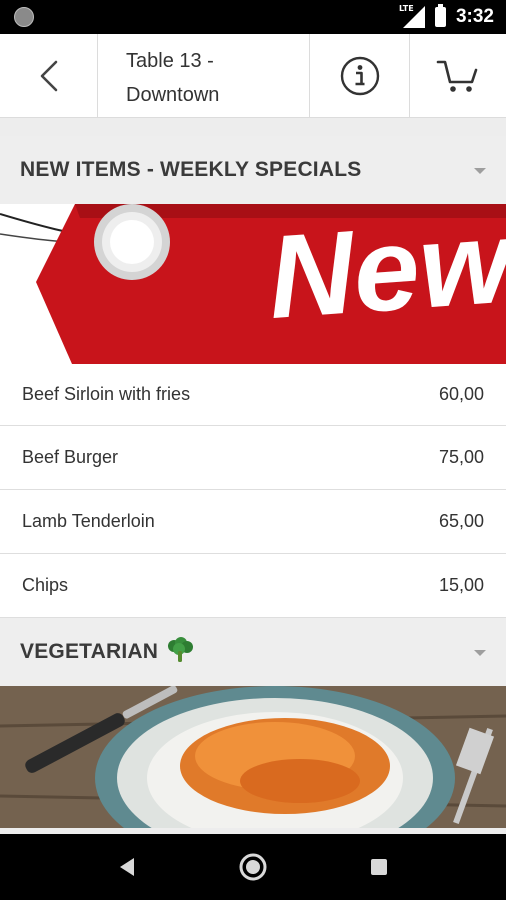 This screenshot has height=900, width=506. I want to click on info-icon, so click(359, 76).